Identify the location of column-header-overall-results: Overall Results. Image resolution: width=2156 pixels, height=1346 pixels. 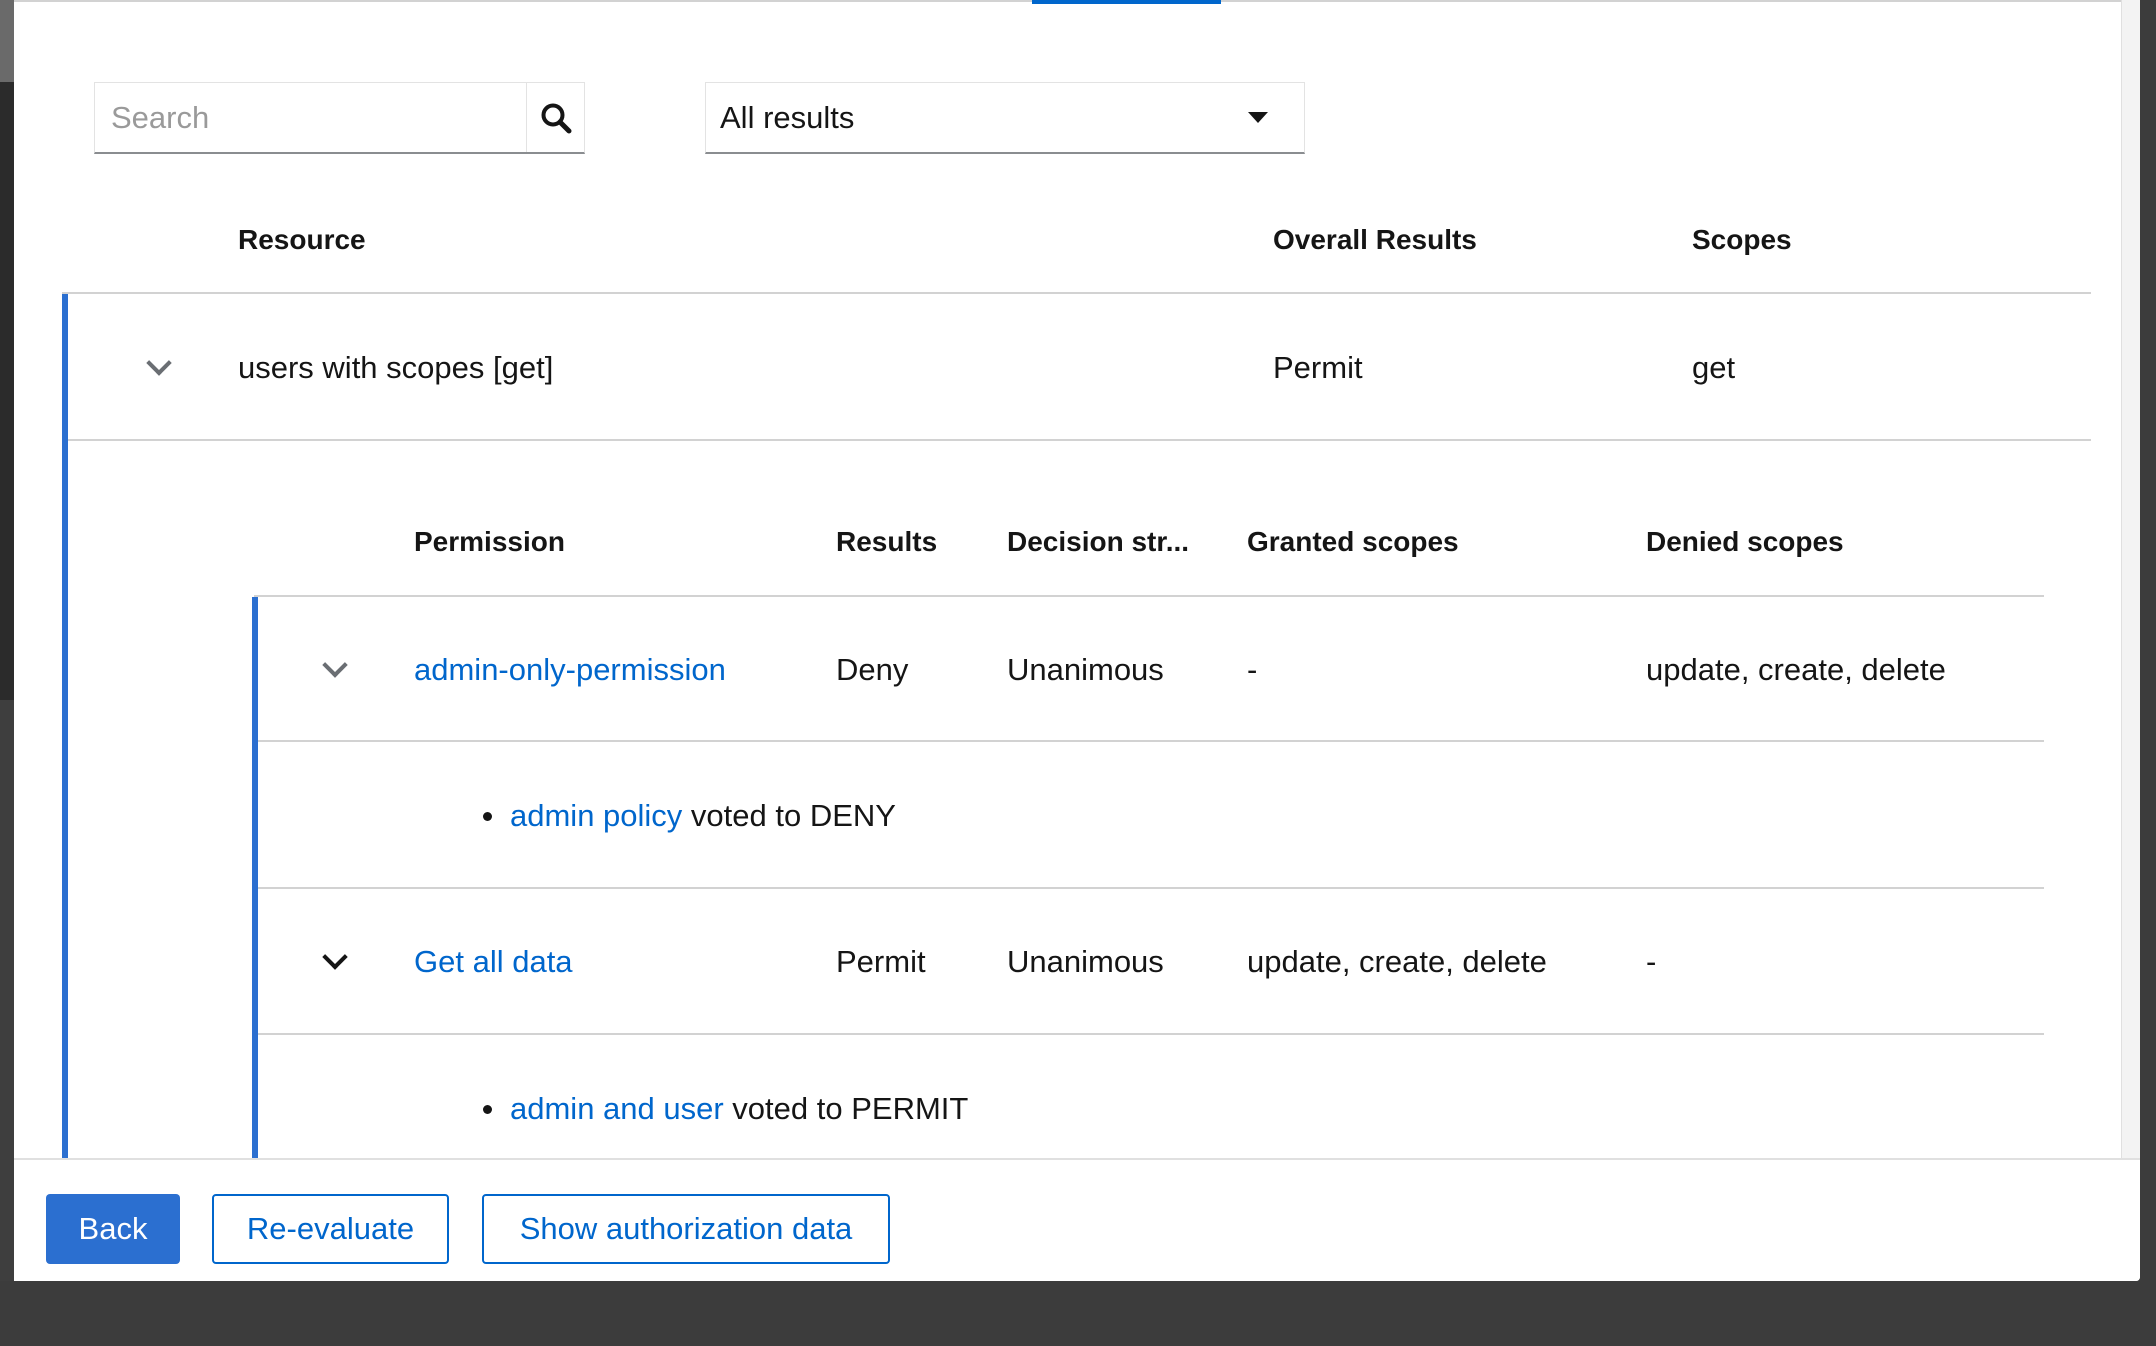
(1375, 239).